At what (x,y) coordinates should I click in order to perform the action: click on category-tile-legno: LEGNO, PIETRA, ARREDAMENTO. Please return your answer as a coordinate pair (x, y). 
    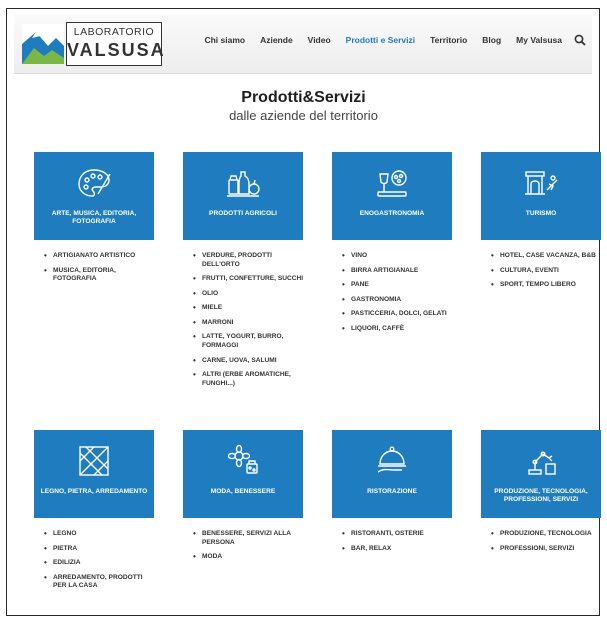
    Looking at the image, I should click on (94, 474).